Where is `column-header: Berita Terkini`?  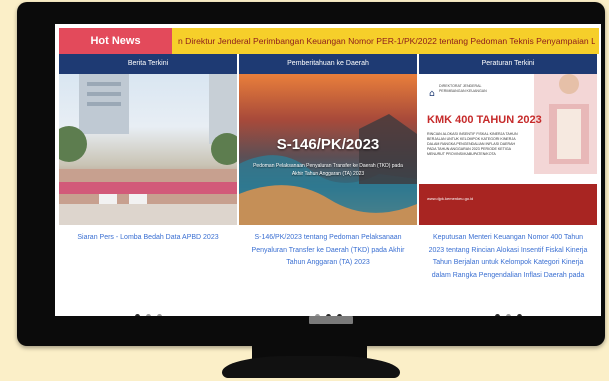 column-header: Berita Terkini is located at coordinates (148, 64).